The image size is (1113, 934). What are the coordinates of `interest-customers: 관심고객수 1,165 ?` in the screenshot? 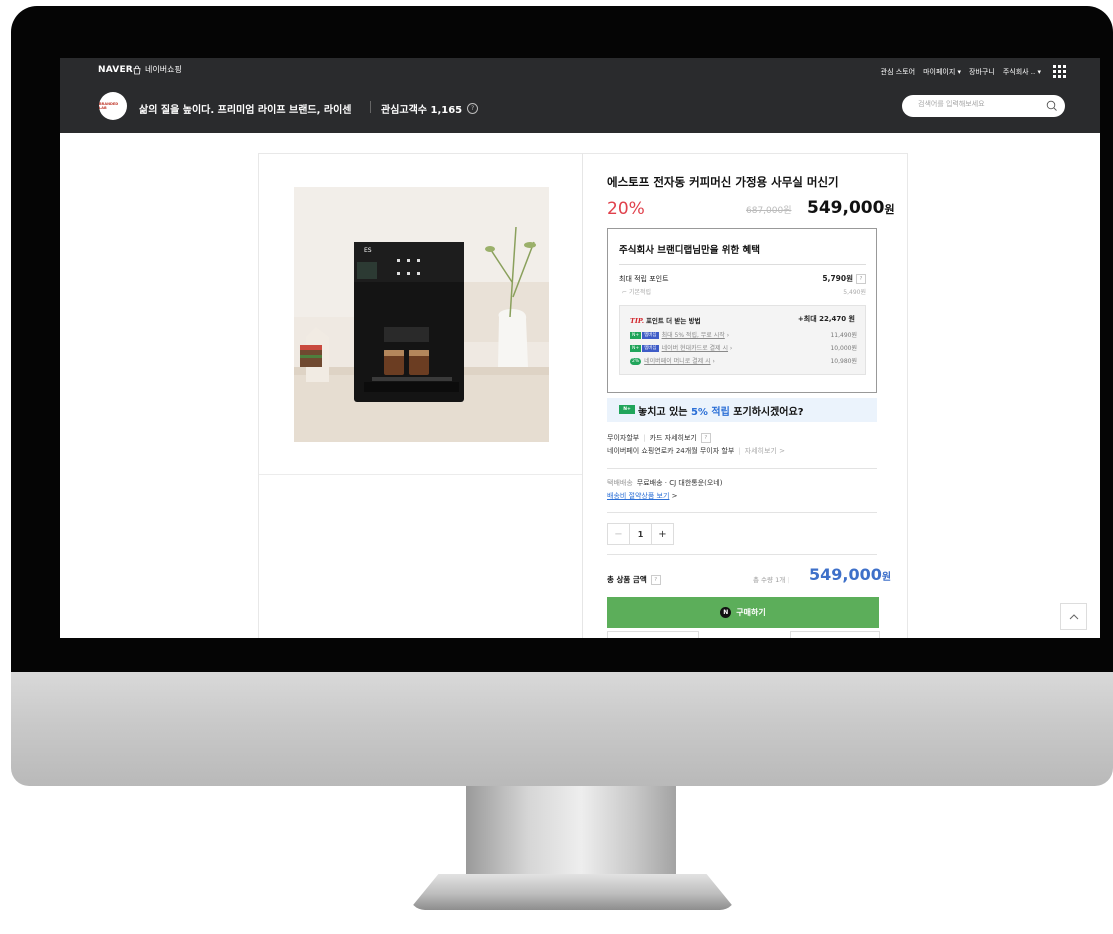 It's located at (430, 108).